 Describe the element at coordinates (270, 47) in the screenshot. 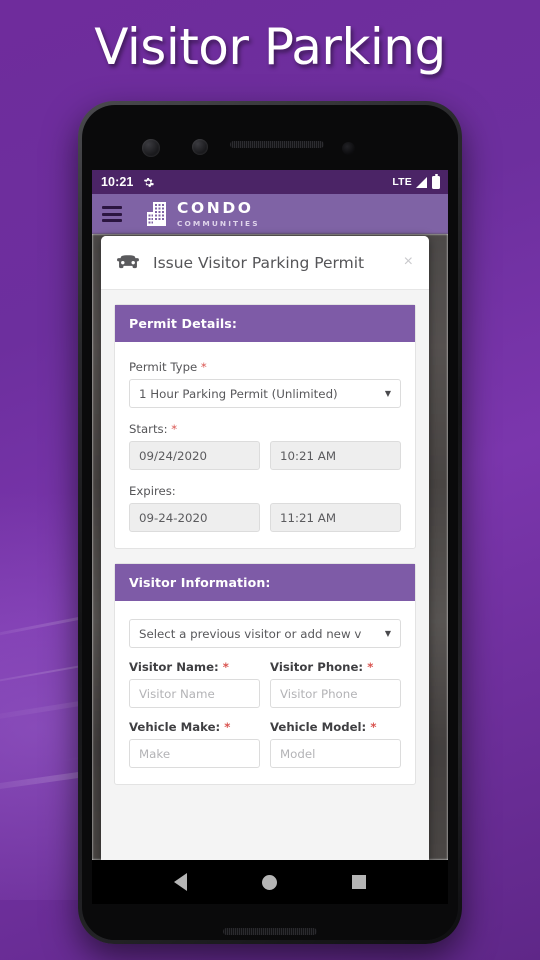

I see `poster-title: Visitor Parking` at that location.